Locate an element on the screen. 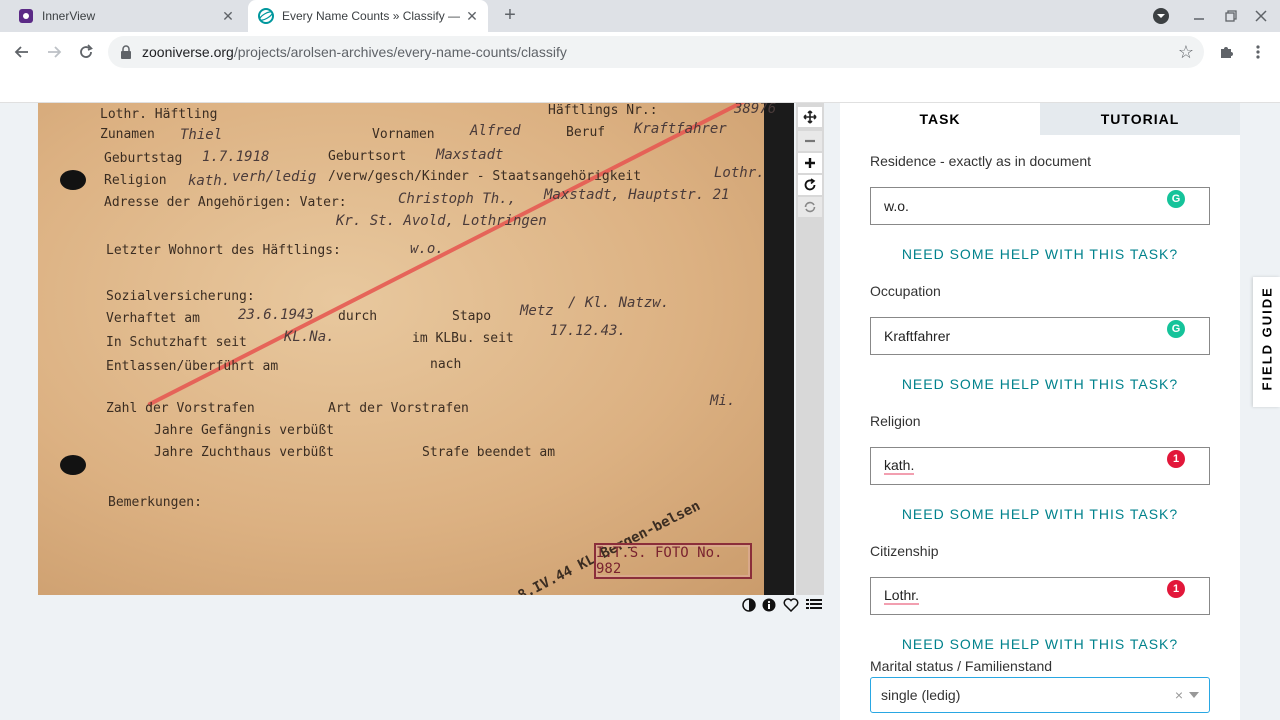 The image size is (1280, 720). task-tabs: TASK TUTORIAL is located at coordinates (1040, 119).